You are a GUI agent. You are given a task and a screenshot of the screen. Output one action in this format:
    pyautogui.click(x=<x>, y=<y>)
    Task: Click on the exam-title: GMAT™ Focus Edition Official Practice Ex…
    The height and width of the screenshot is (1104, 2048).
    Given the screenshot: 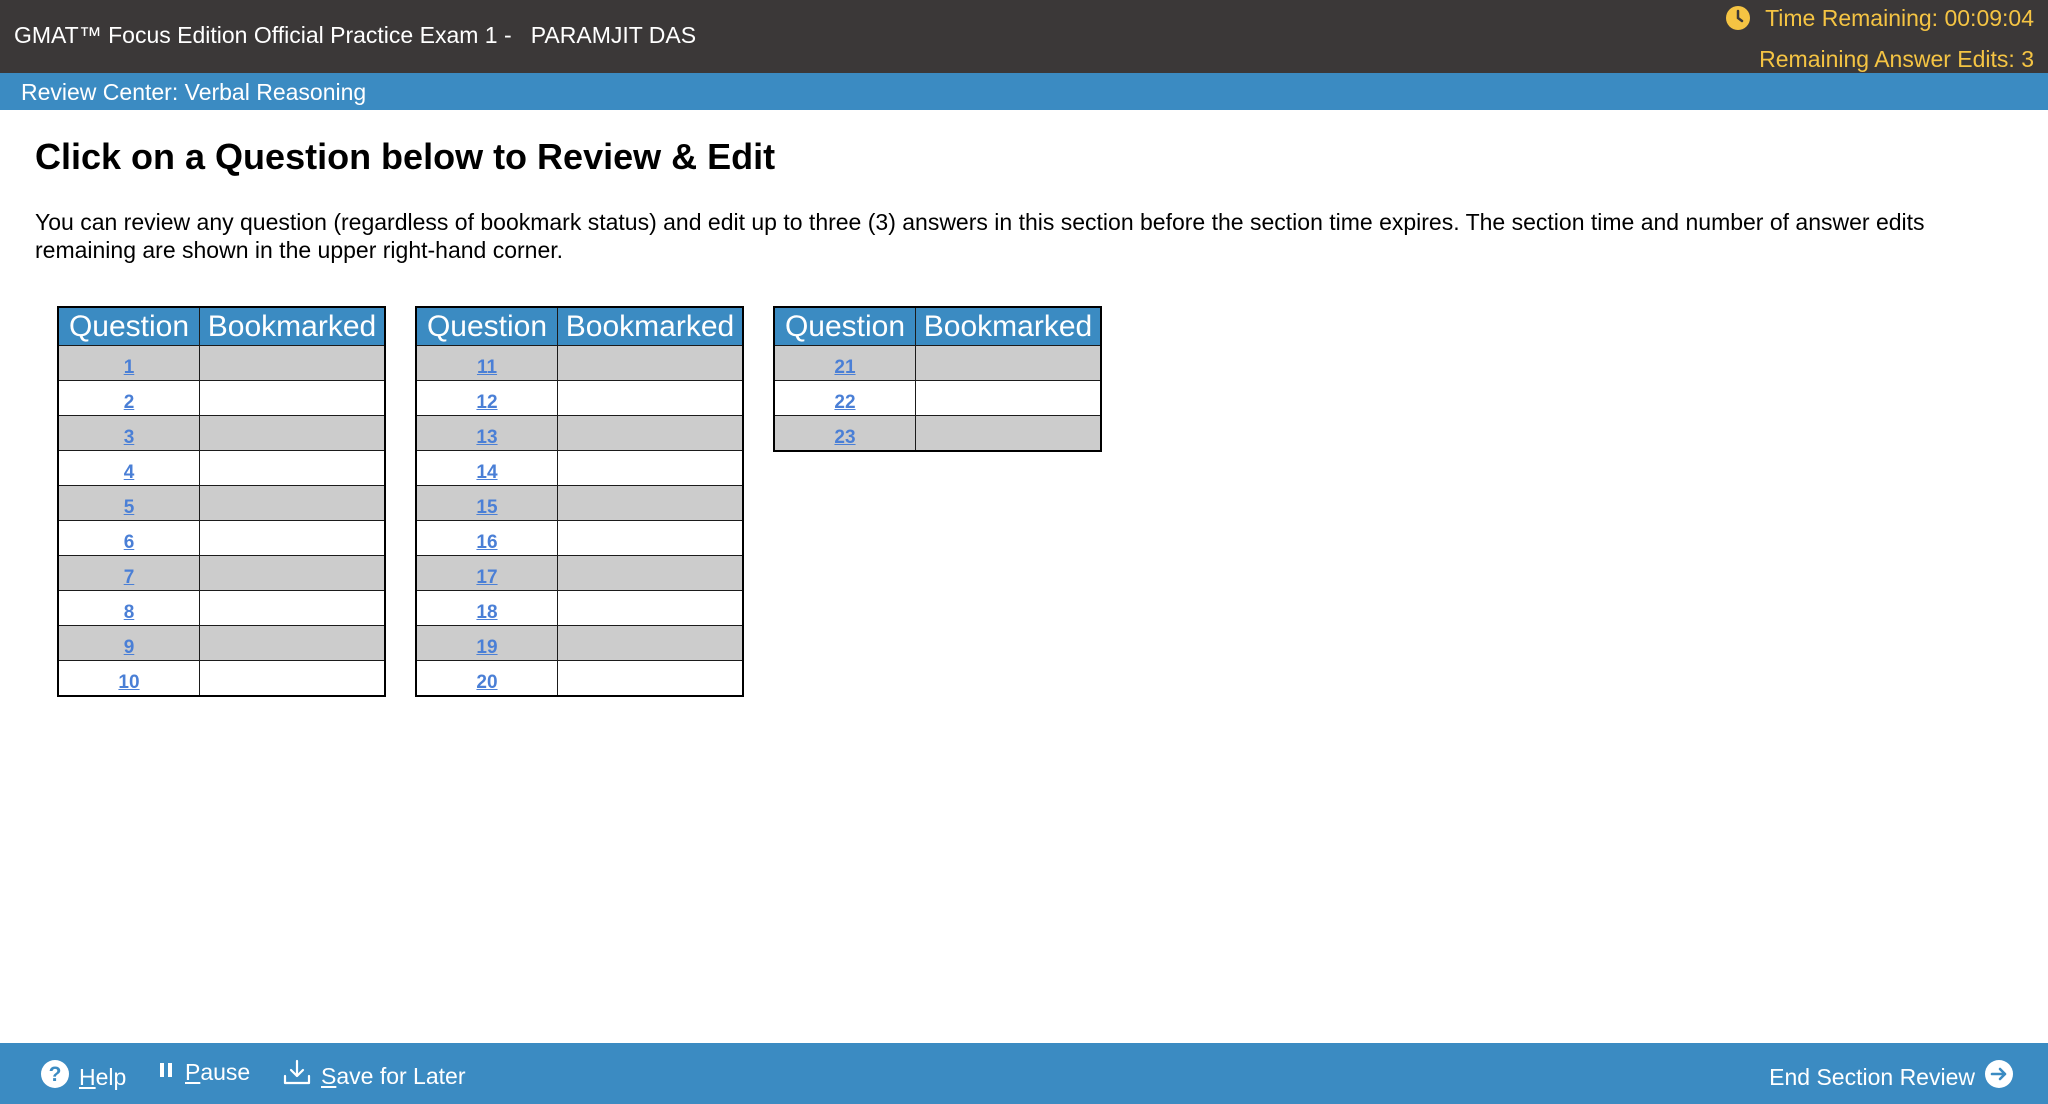 What is the action you would take?
    pyautogui.click(x=355, y=35)
    